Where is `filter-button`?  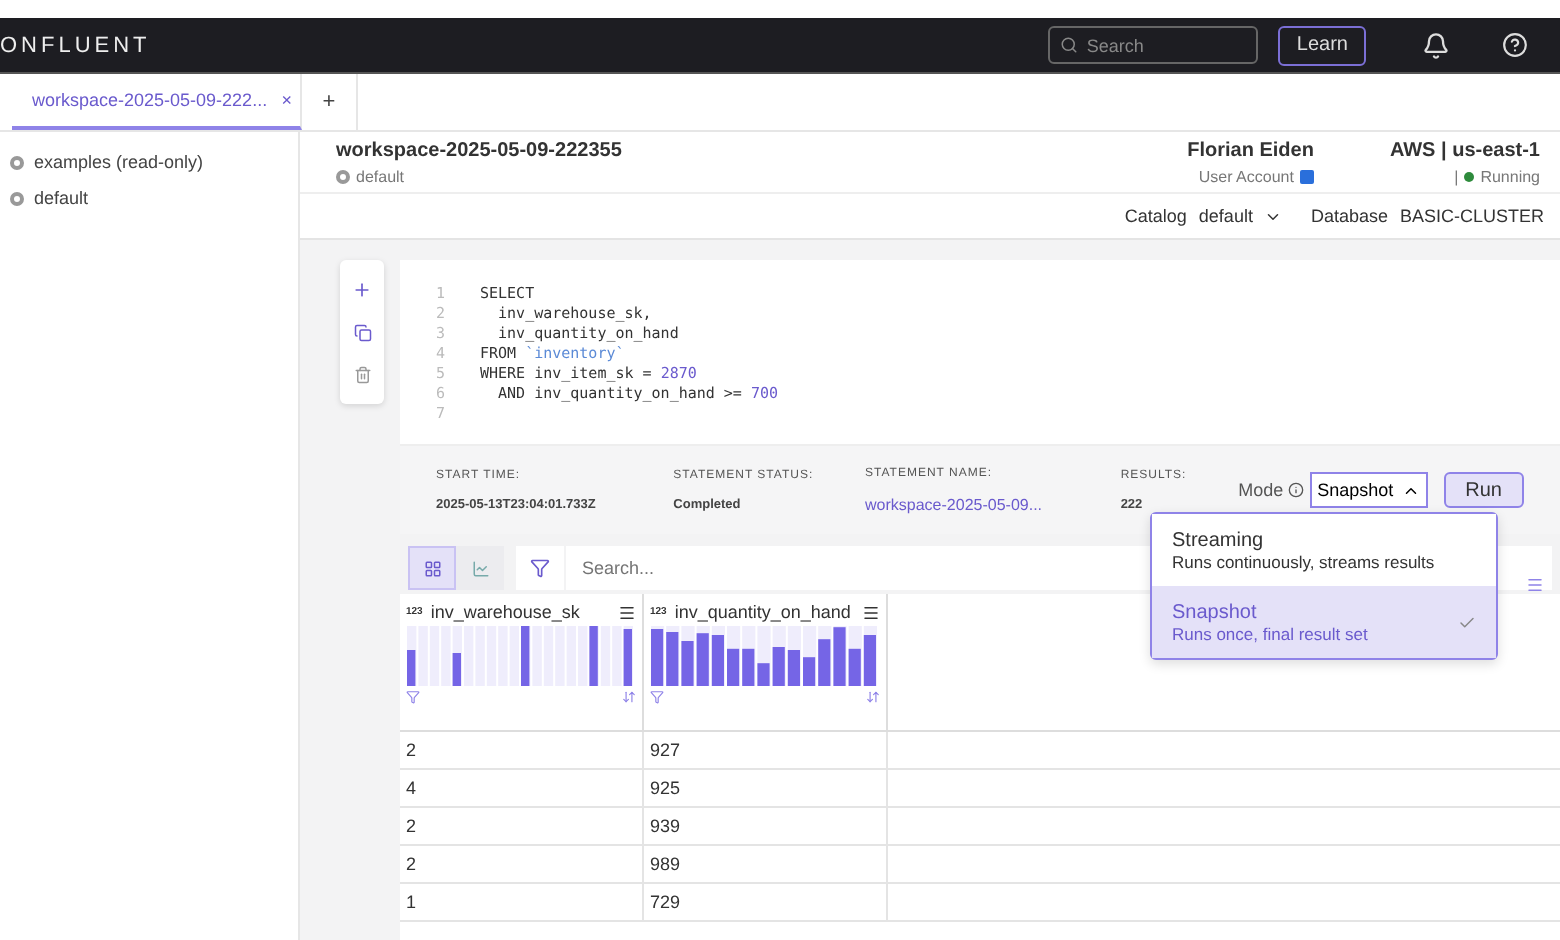 filter-button is located at coordinates (540, 568).